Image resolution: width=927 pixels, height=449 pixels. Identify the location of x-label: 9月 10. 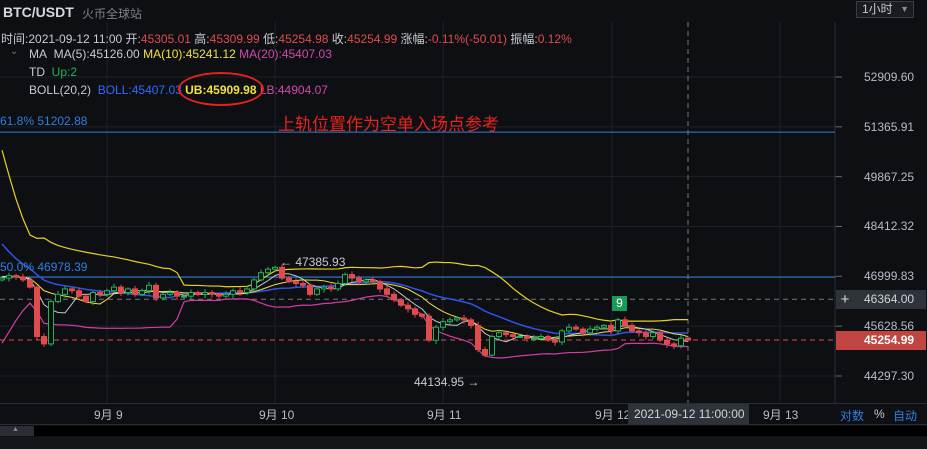
(277, 415).